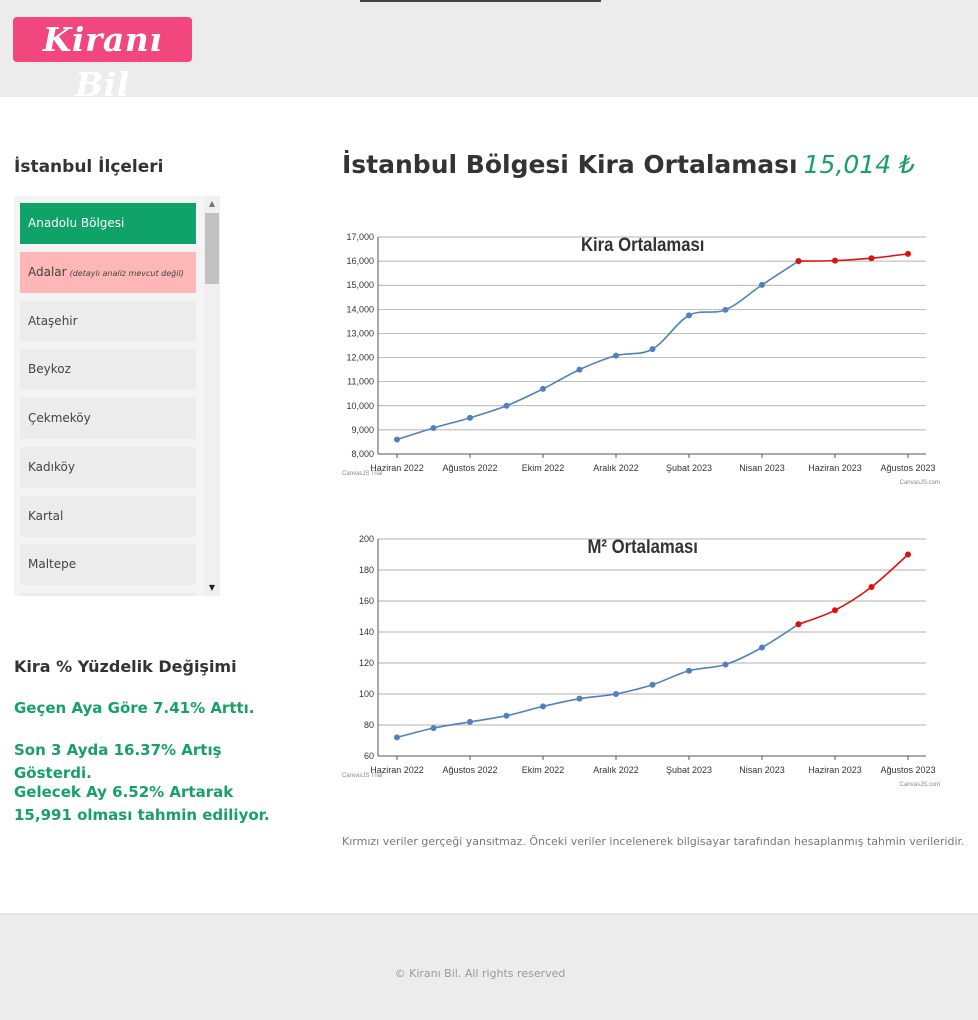 This screenshot has width=978, height=1020. What do you see at coordinates (360, 237) in the screenshot?
I see `y-tick-label: 17,000` at bounding box center [360, 237].